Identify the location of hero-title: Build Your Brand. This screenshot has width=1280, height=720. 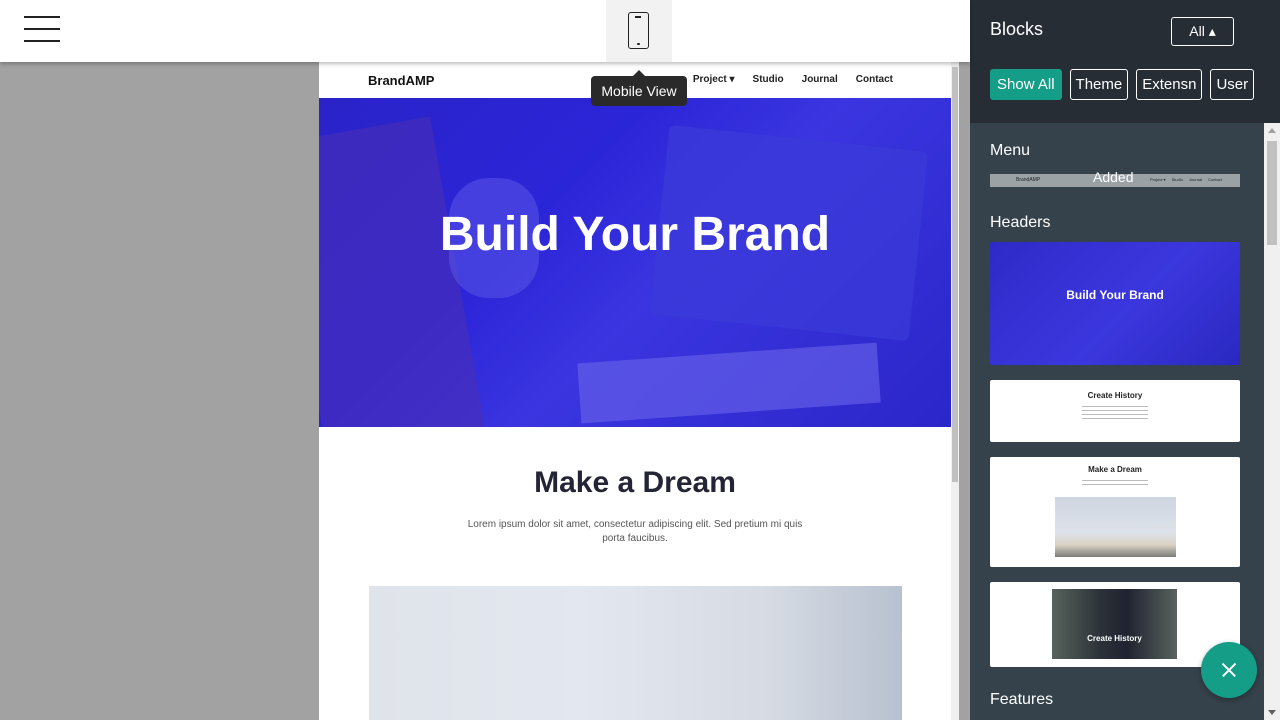
(635, 234).